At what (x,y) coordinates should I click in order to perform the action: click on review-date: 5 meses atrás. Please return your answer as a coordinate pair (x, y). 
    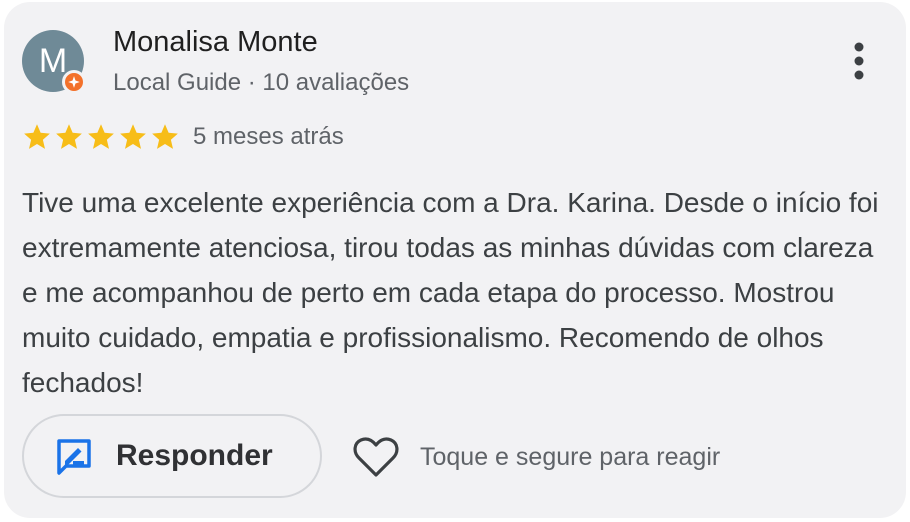
    Looking at the image, I should click on (268, 136).